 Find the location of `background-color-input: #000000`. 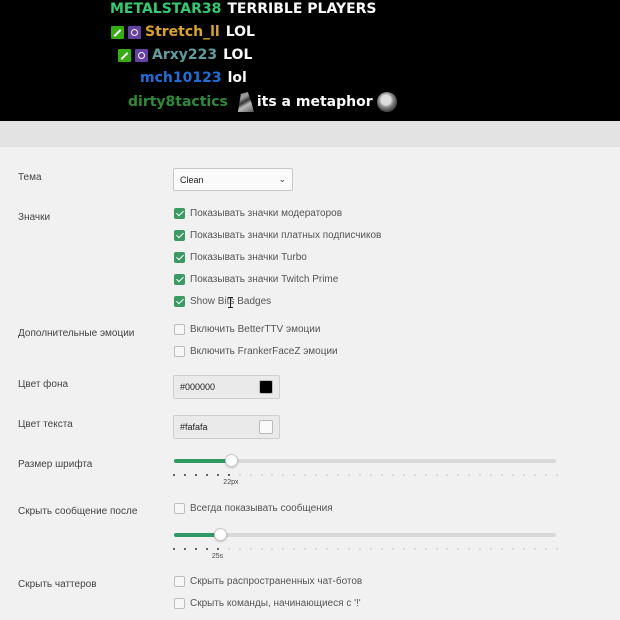

background-color-input: #000000 is located at coordinates (226, 387).